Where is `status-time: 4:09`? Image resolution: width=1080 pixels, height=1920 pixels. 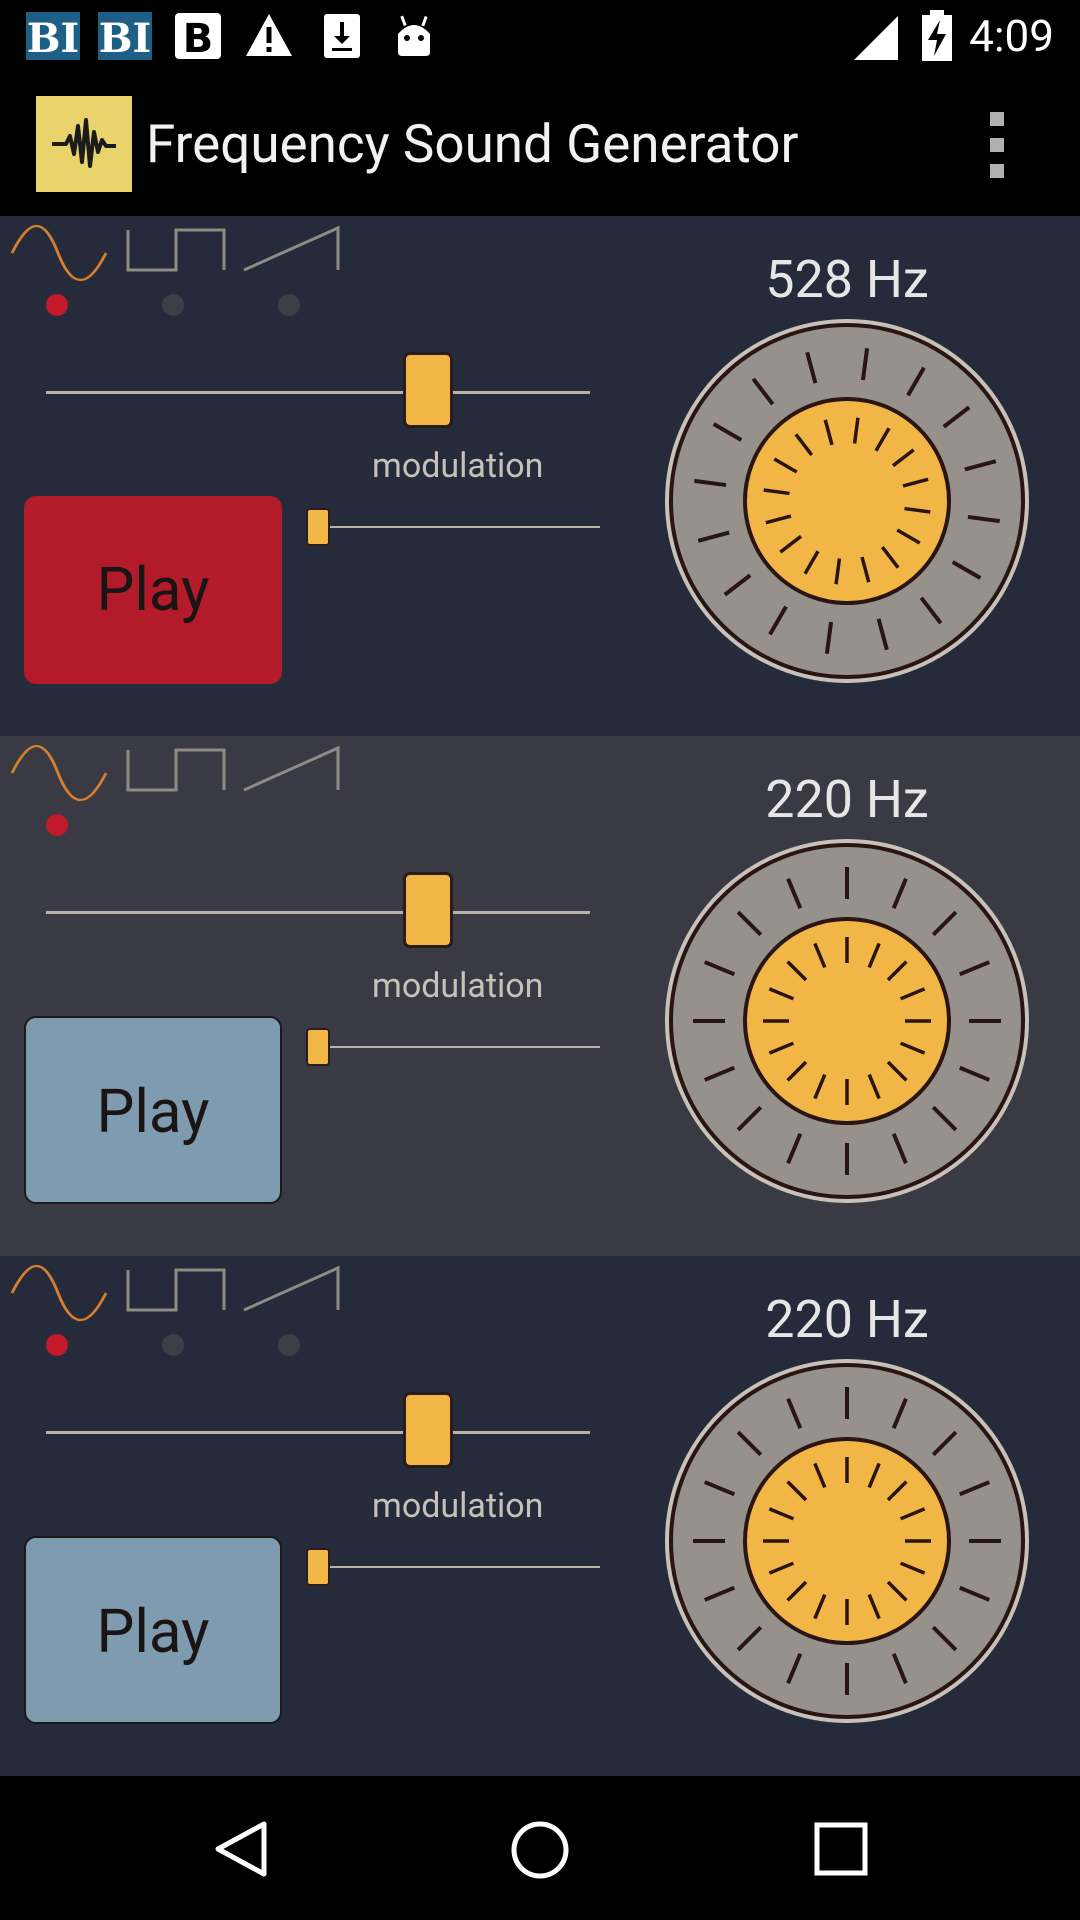
status-time: 4:09 is located at coordinates (1011, 36).